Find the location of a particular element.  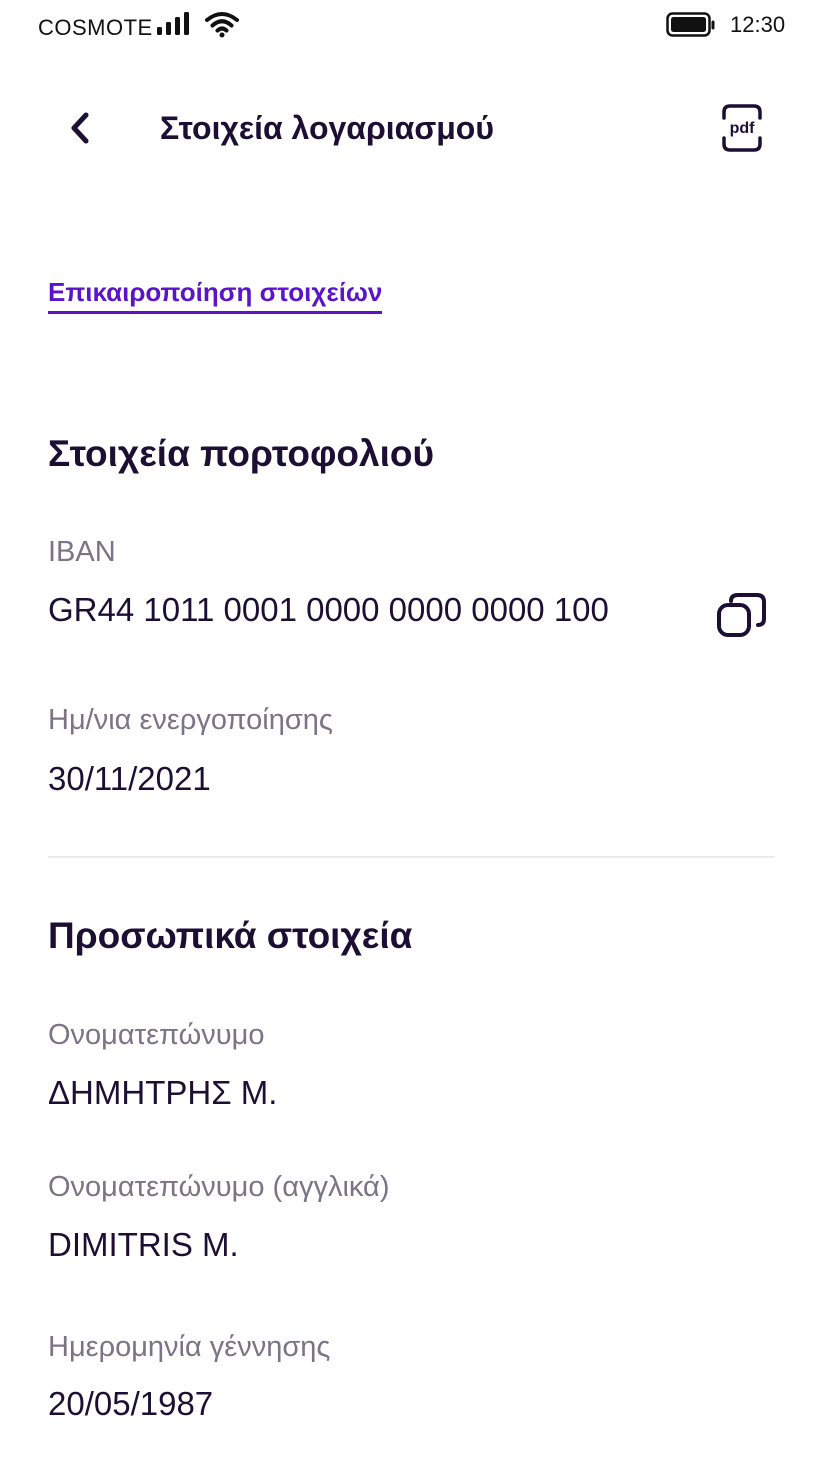

copy-iban-button is located at coordinates (742, 616).